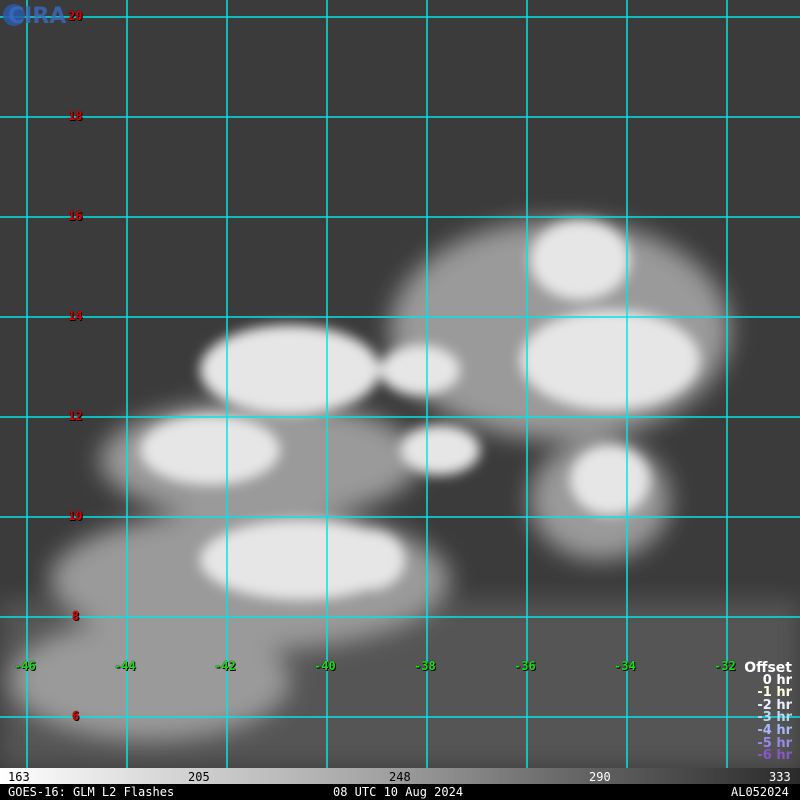  I want to click on colorbar-tick-205: 205, so click(199, 777).